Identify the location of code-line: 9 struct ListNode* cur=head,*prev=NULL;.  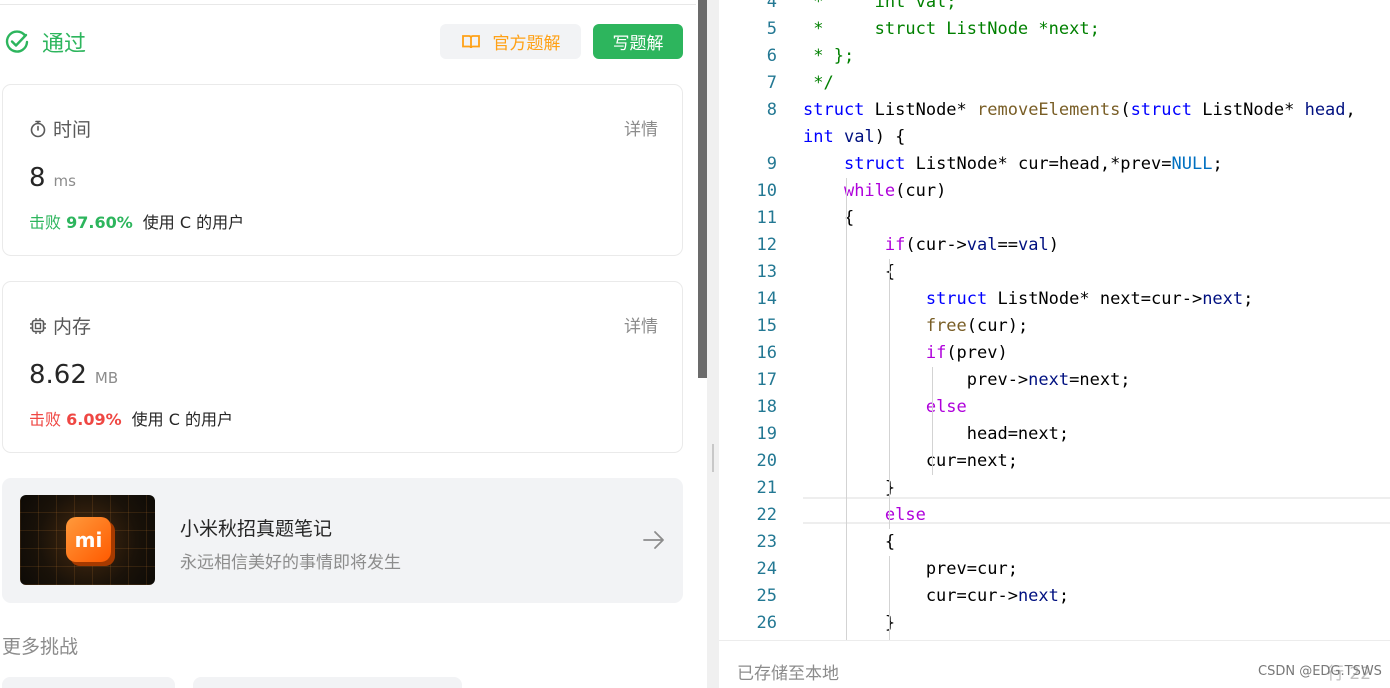
(1054, 164).